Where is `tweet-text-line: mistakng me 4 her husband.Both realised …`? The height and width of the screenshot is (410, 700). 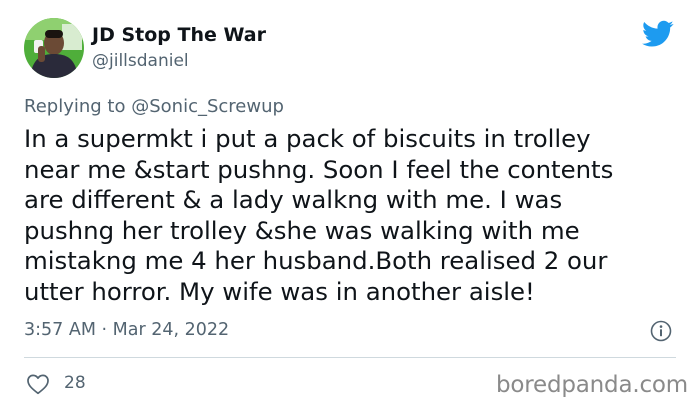
tweet-text-line: mistakng me 4 her husband.Both realised … is located at coordinates (316, 260).